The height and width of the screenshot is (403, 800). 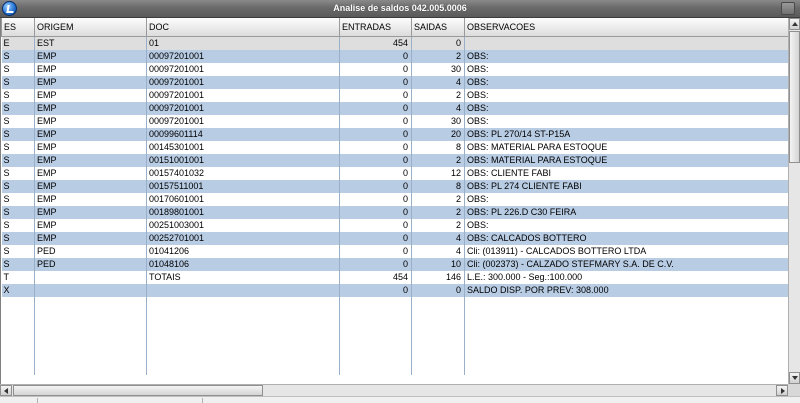 What do you see at coordinates (90, 290) in the screenshot?
I see `cell-origem` at bounding box center [90, 290].